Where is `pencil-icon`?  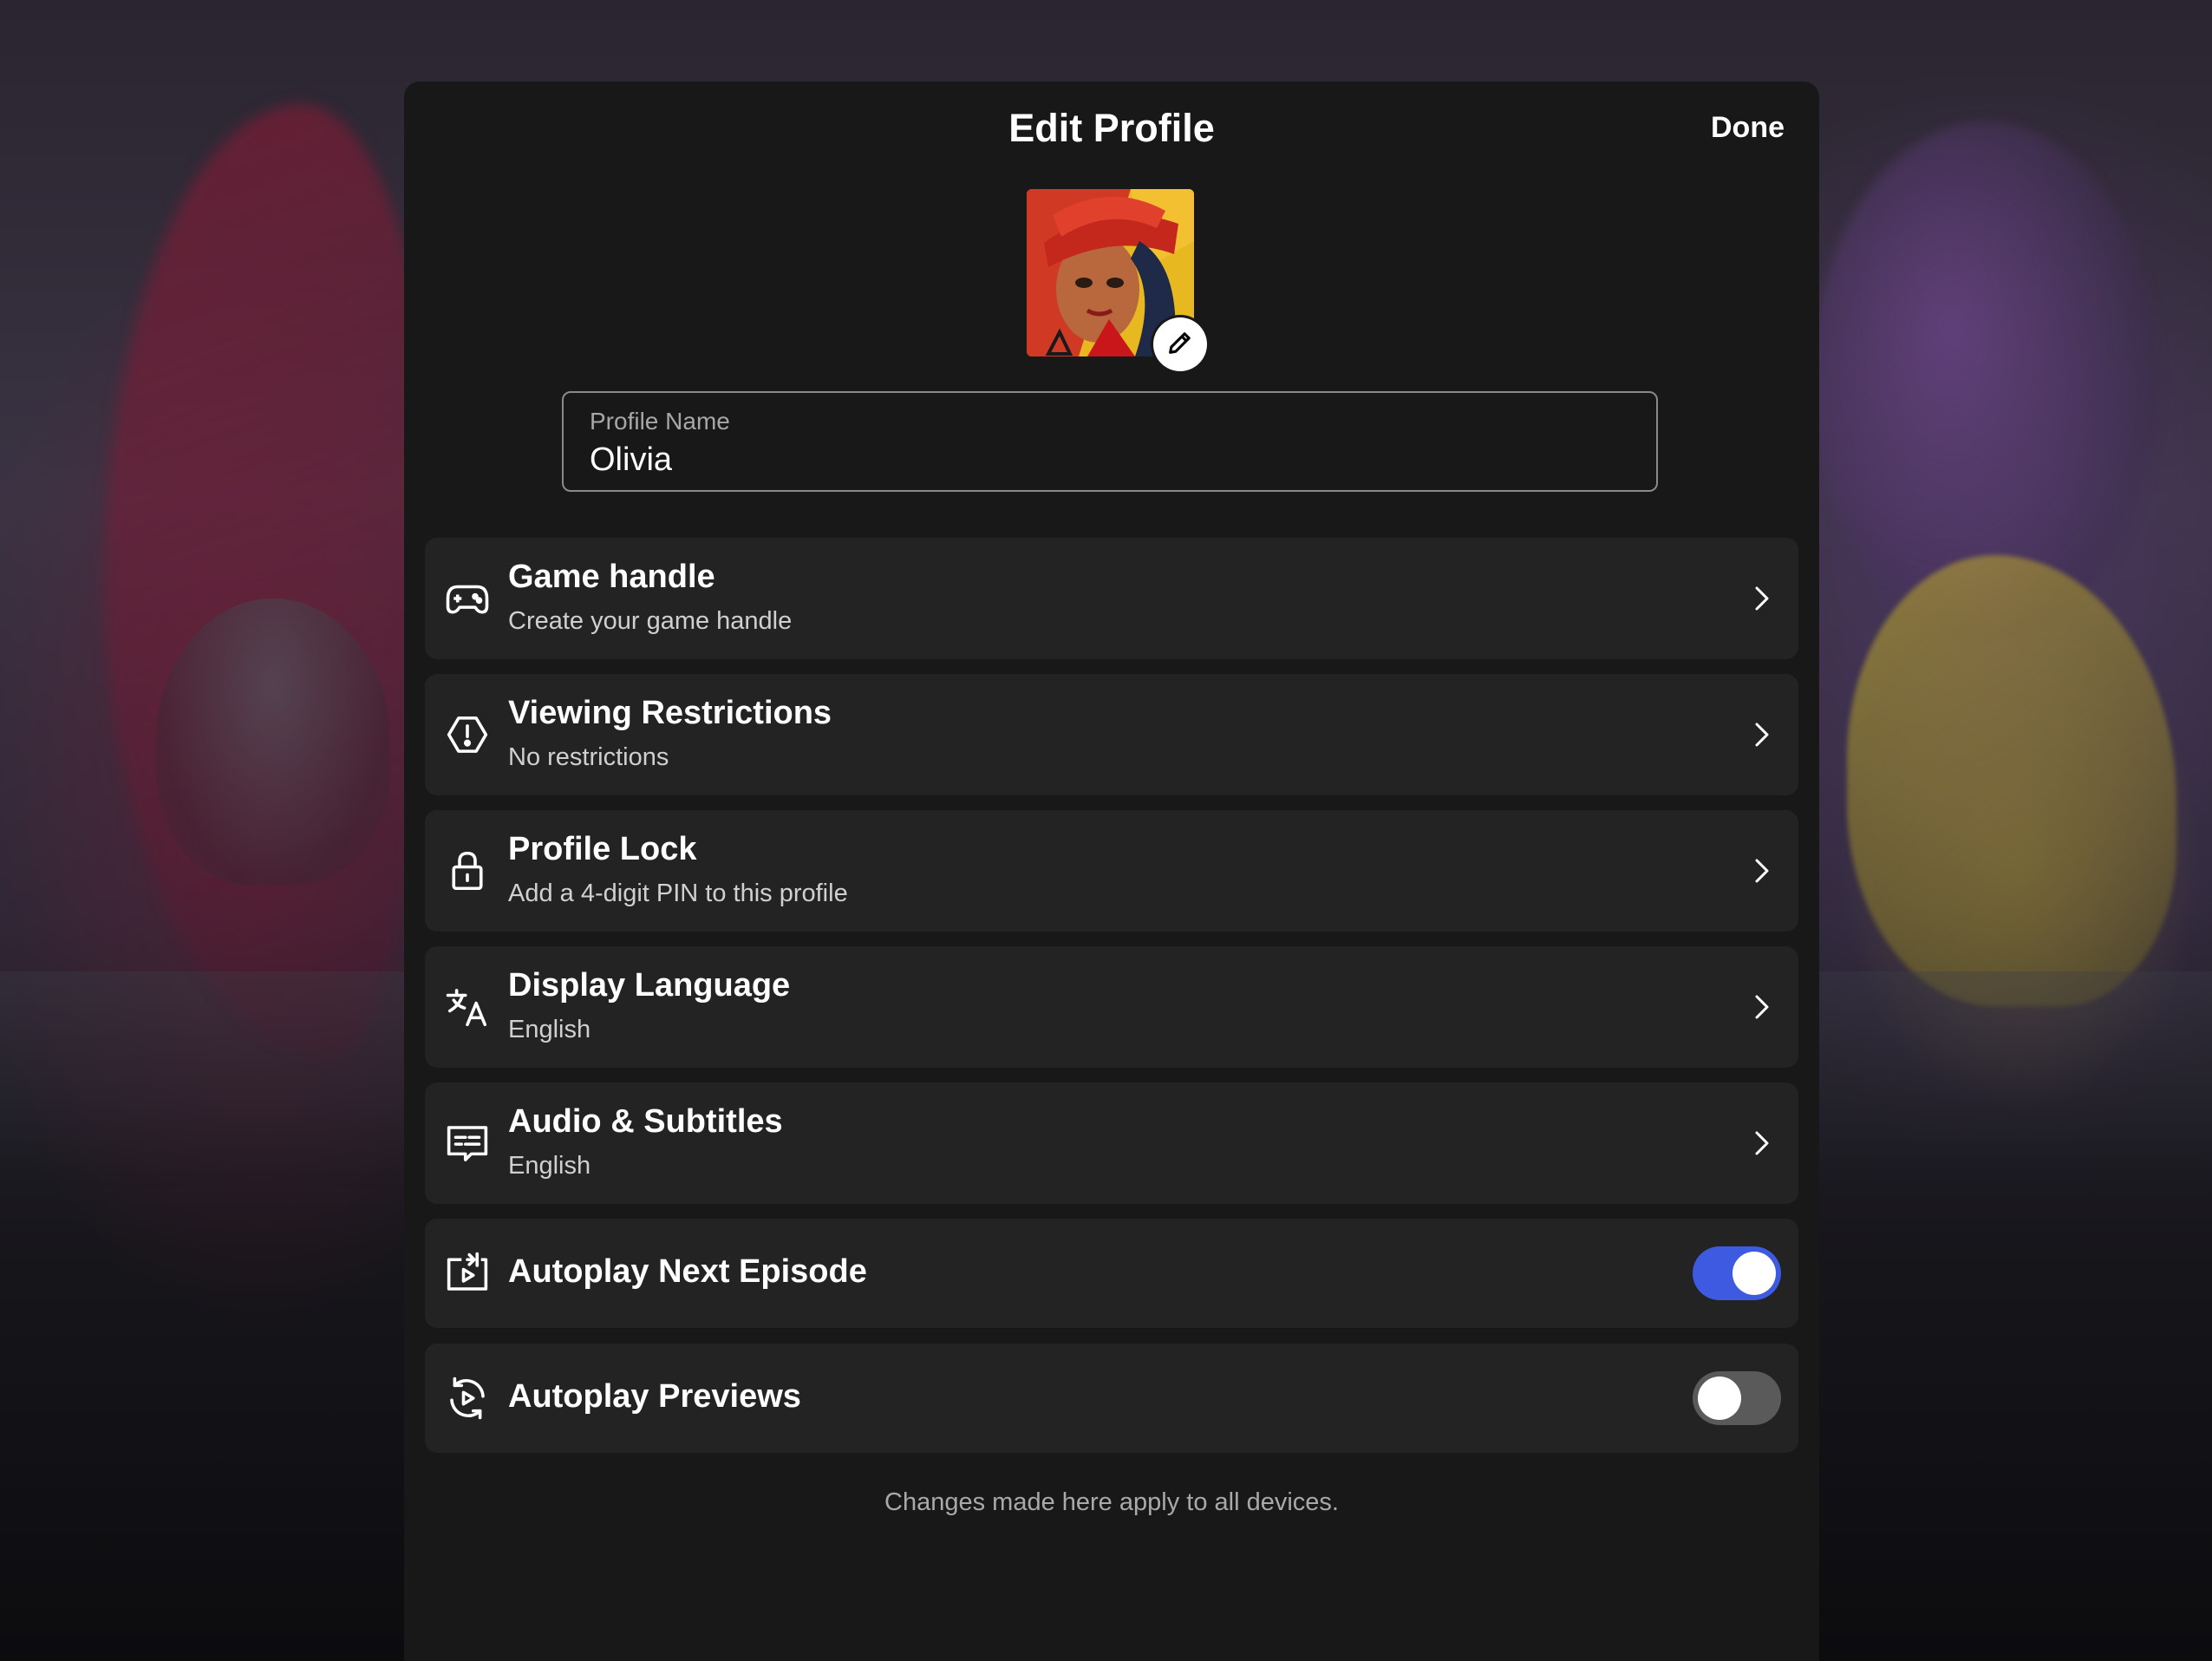
pencil-icon is located at coordinates (1180, 345).